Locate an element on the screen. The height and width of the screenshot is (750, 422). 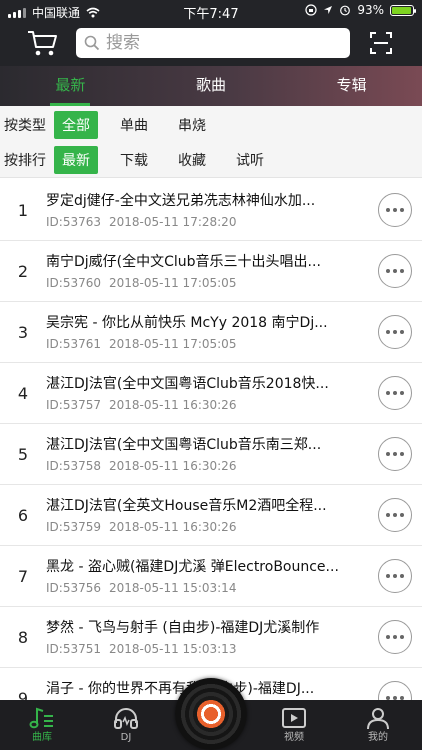
filter-type-single: 单曲 is located at coordinates (134, 125).